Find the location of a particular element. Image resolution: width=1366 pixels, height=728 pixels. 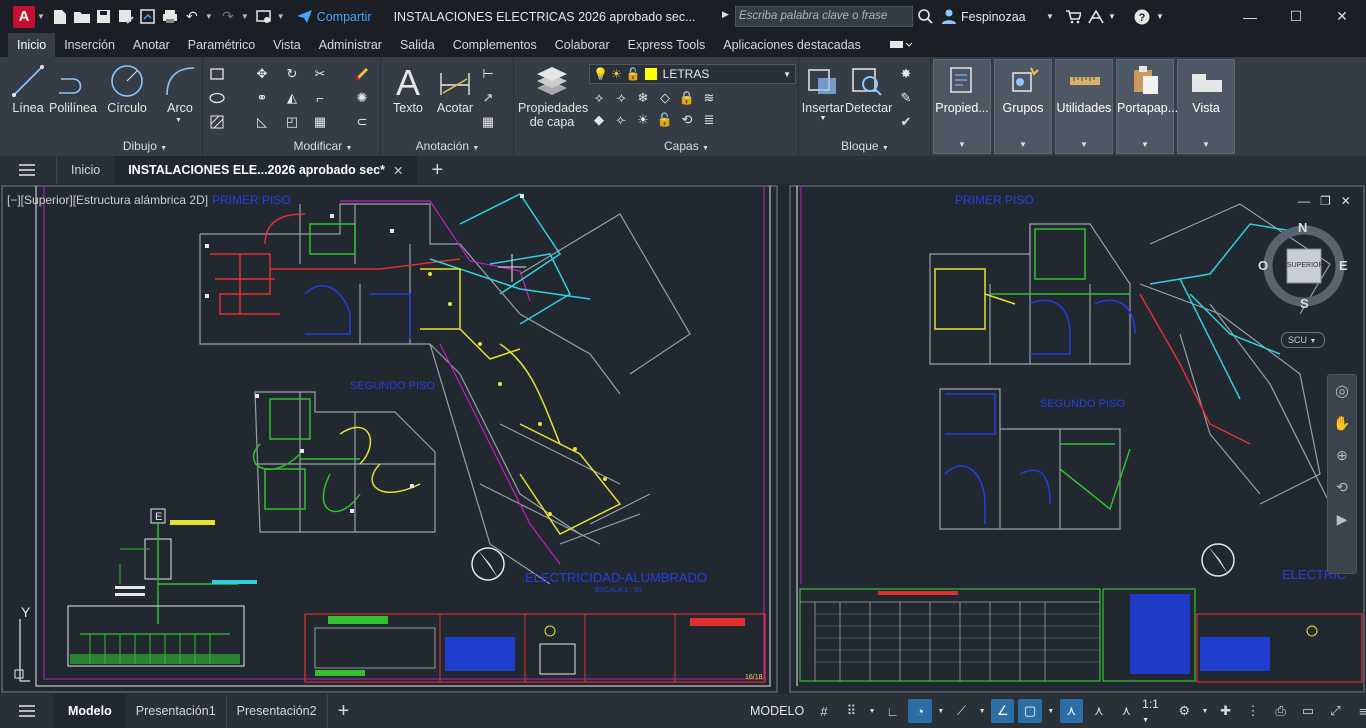

save-icon is located at coordinates (104, 17).